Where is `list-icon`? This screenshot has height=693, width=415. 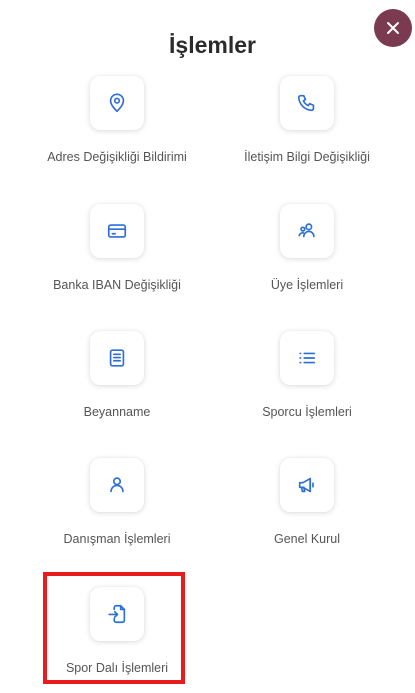
list-icon is located at coordinates (307, 358).